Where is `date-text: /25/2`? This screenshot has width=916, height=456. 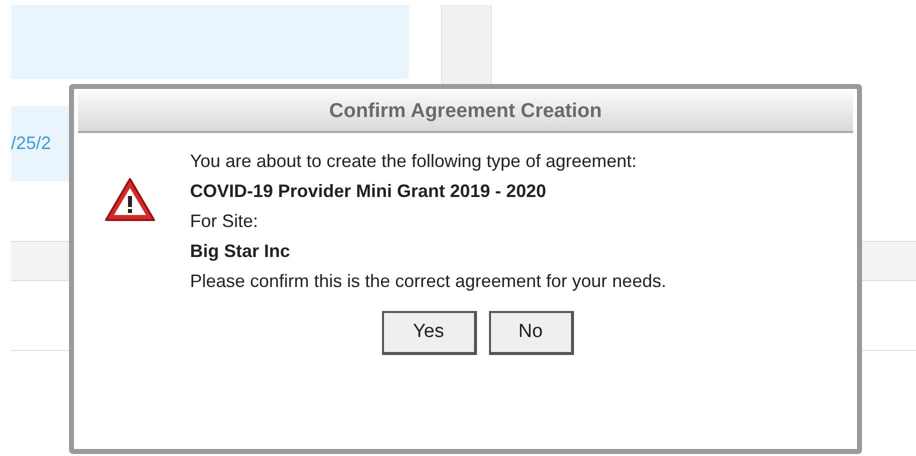 date-text: /25/2 is located at coordinates (31, 143).